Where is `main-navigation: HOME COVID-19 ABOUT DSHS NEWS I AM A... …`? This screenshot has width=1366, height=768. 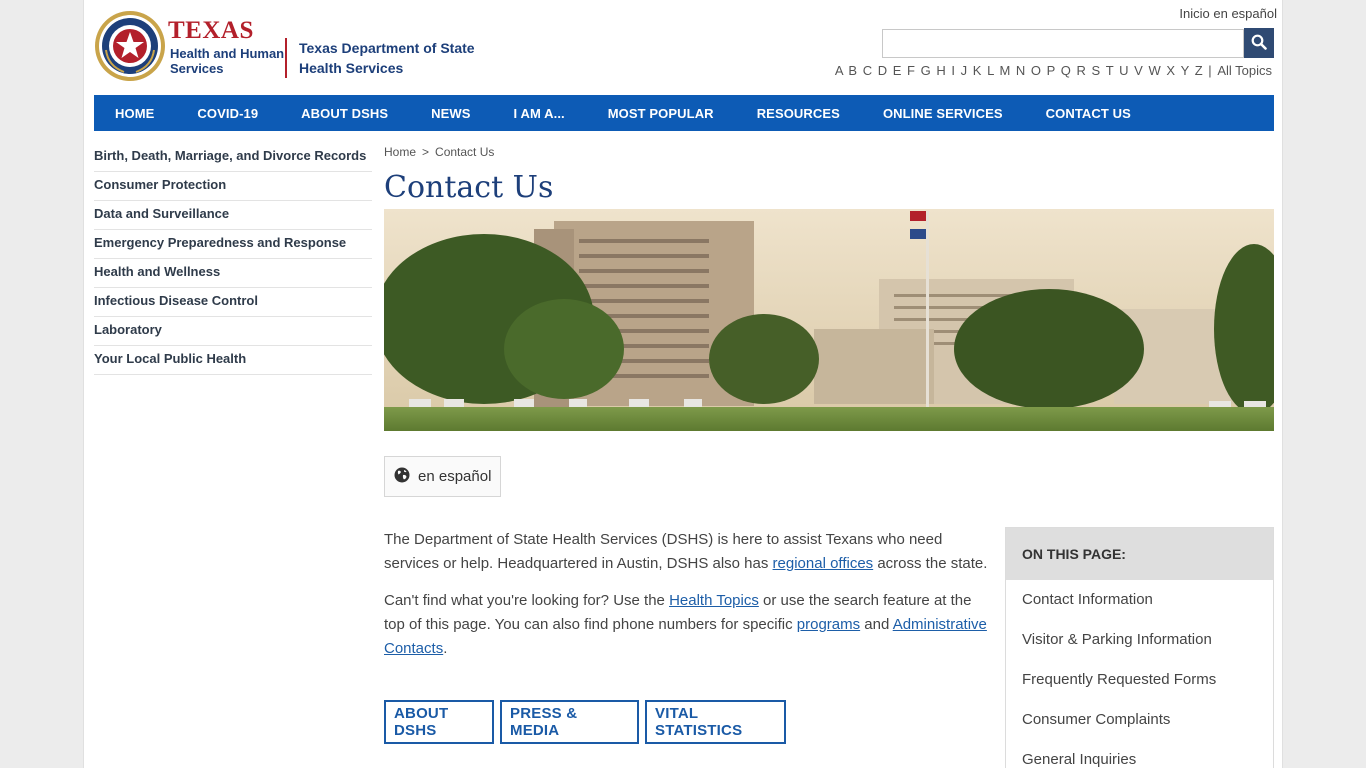
main-navigation: HOME COVID-19 ABOUT DSHS NEWS I AM A... … is located at coordinates (684, 113).